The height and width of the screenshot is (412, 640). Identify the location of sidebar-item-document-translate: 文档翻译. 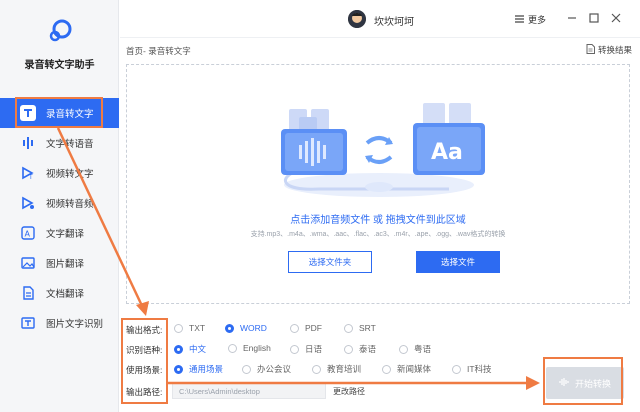
(59, 293).